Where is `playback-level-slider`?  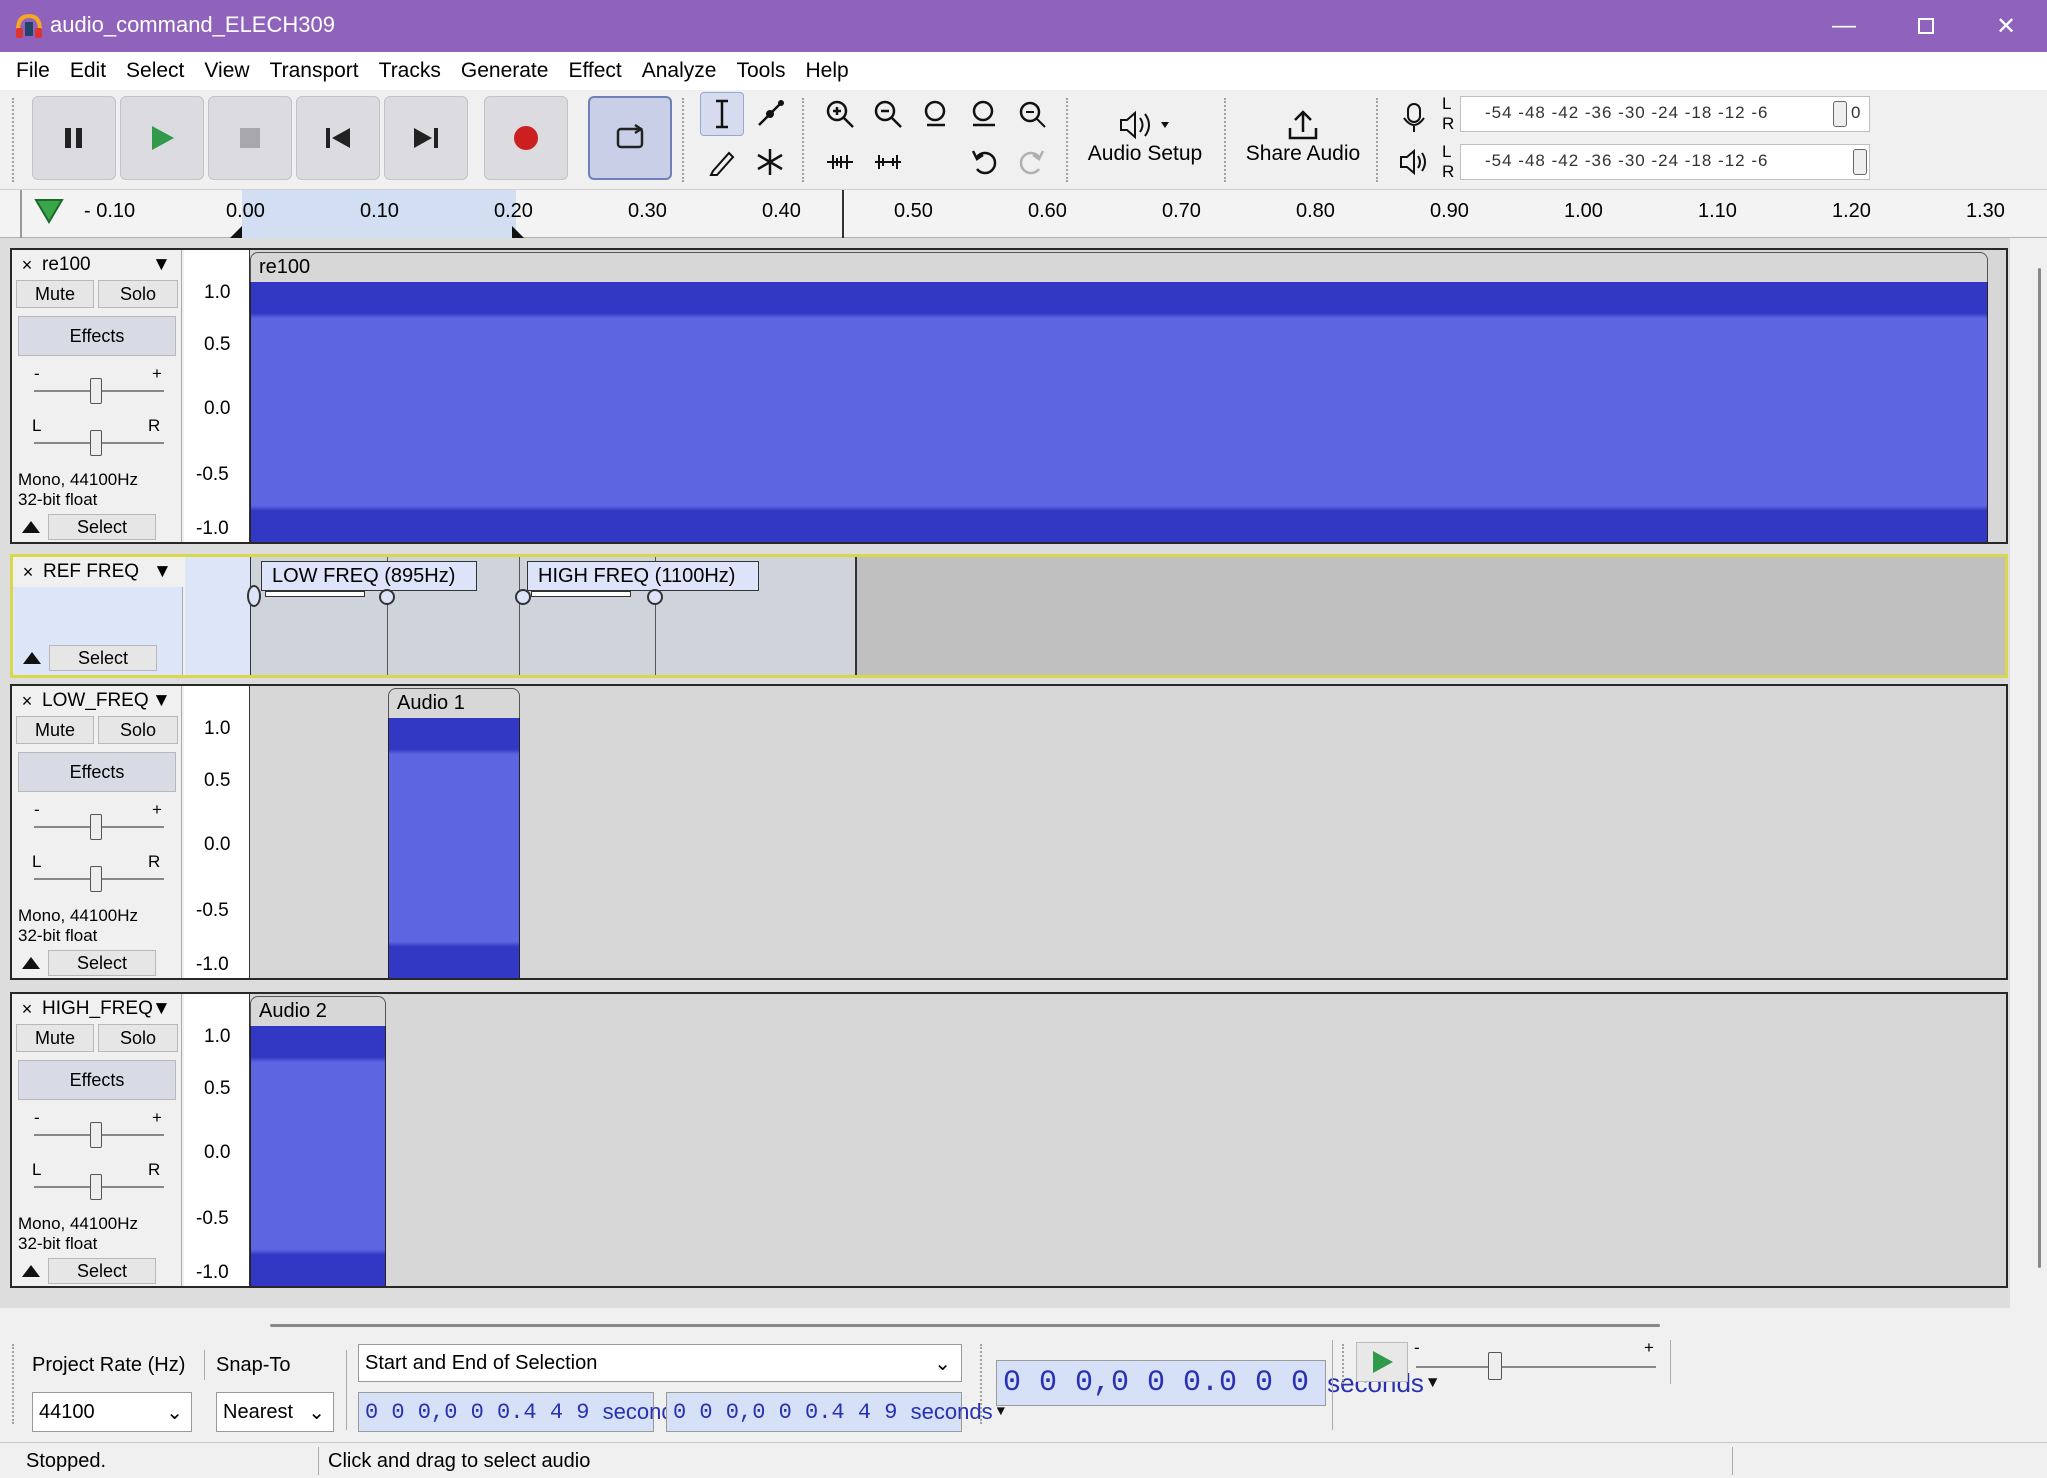 playback-level-slider is located at coordinates (1860, 162).